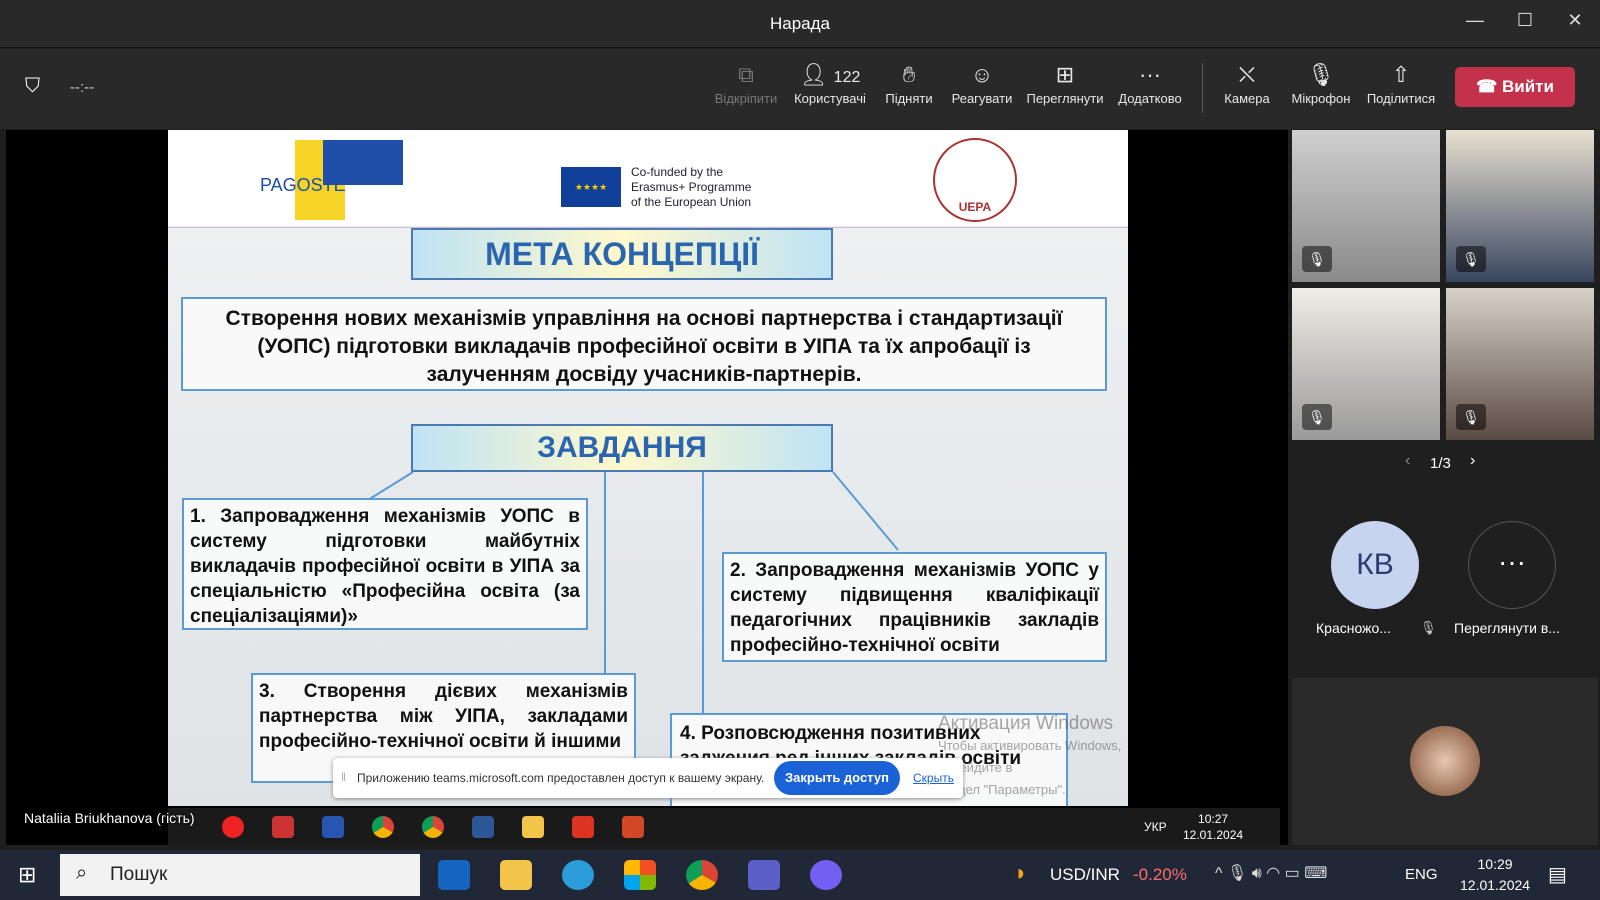 Image resolution: width=1600 pixels, height=900 pixels. What do you see at coordinates (1202, 88) in the screenshot?
I see `divider` at bounding box center [1202, 88].